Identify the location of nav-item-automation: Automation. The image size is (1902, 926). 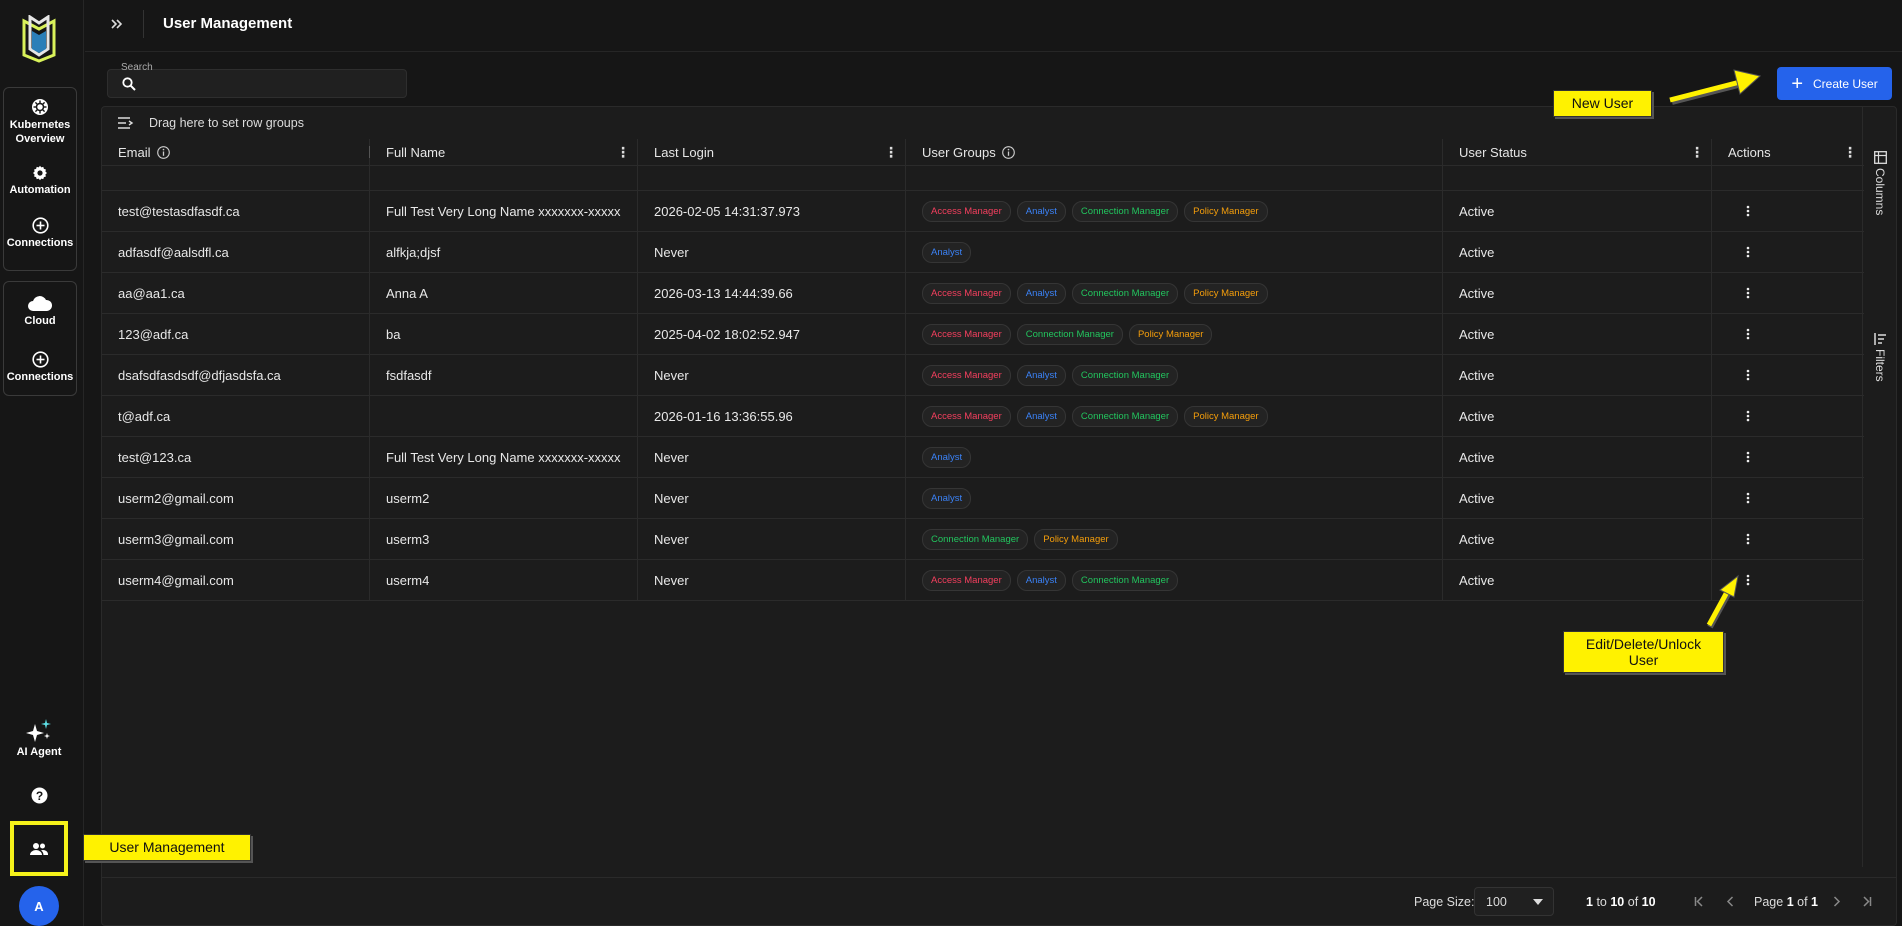
(40, 181).